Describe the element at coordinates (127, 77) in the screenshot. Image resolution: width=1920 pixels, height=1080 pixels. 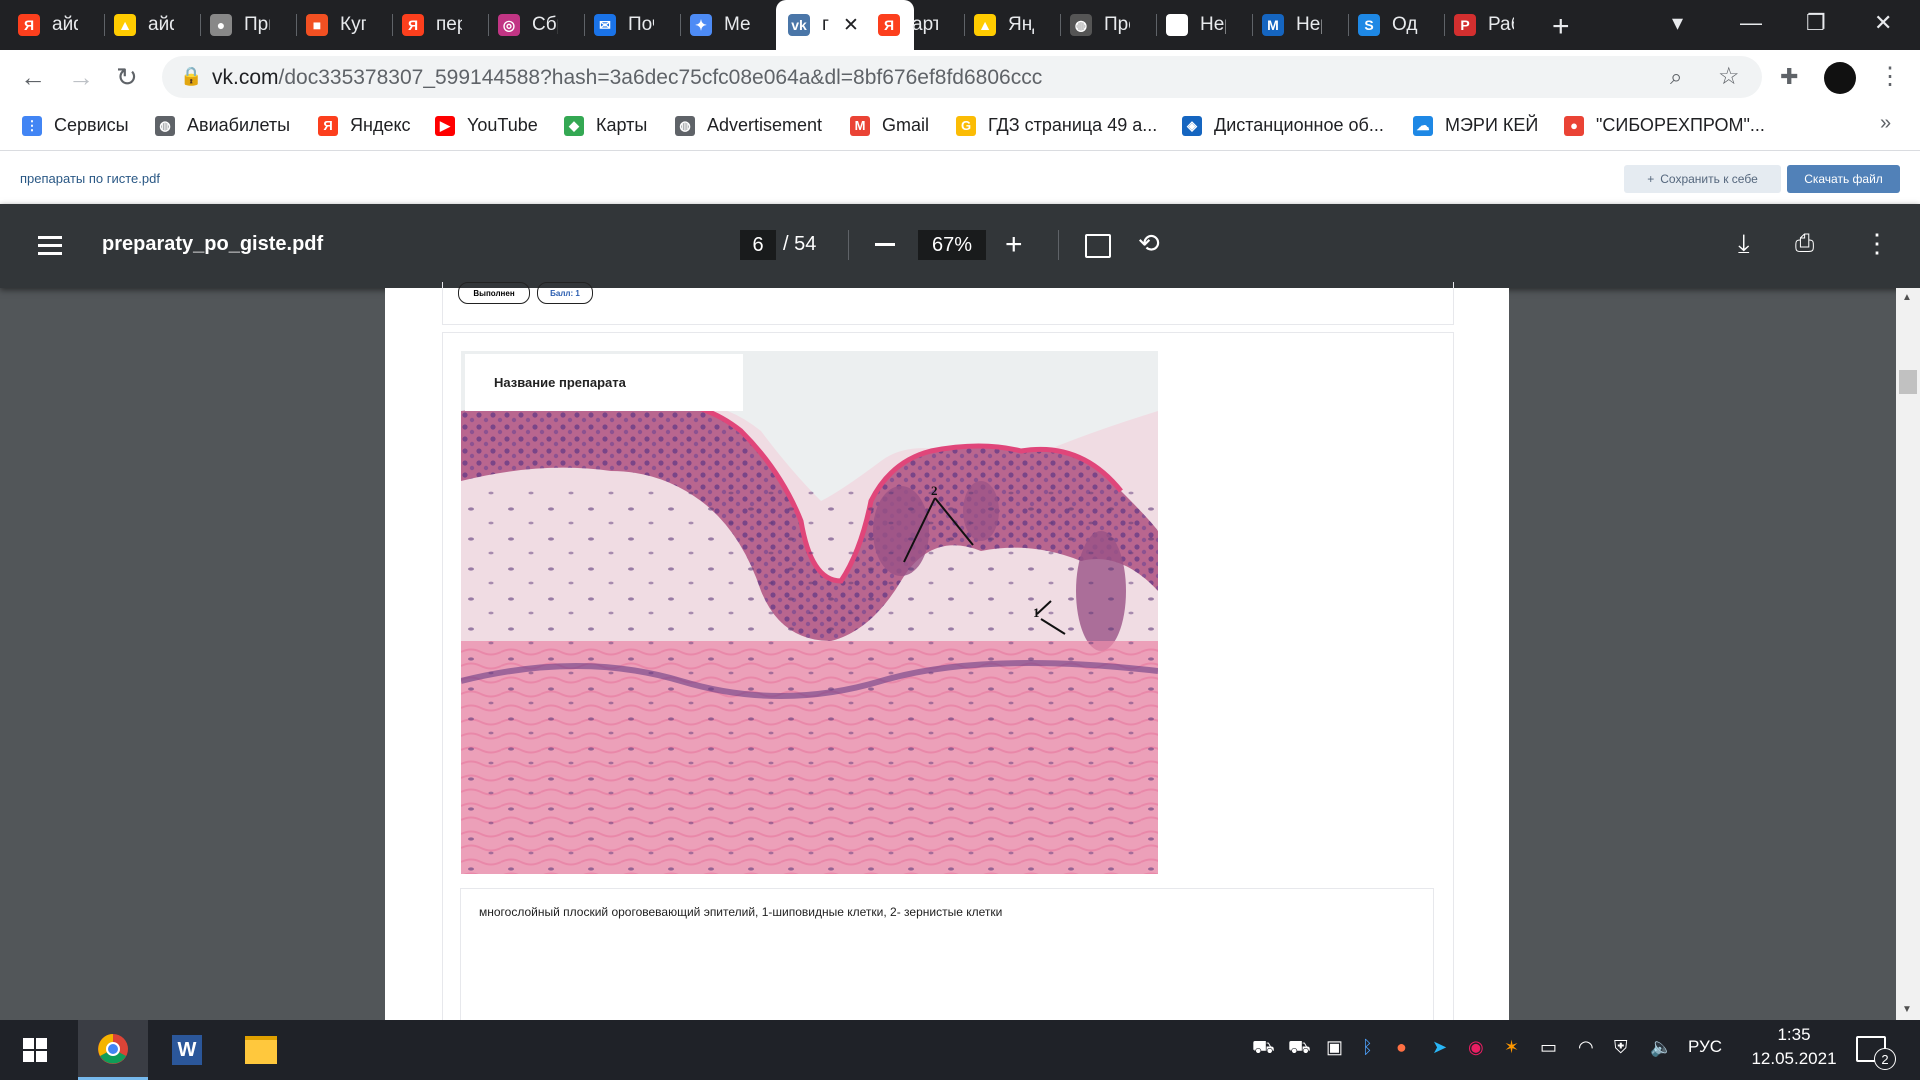
I see `reload-icon: ↻` at that location.